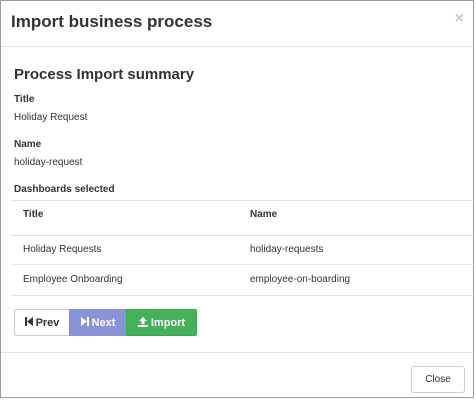 This screenshot has width=476, height=403. I want to click on modal-title: Import business process, so click(112, 21).